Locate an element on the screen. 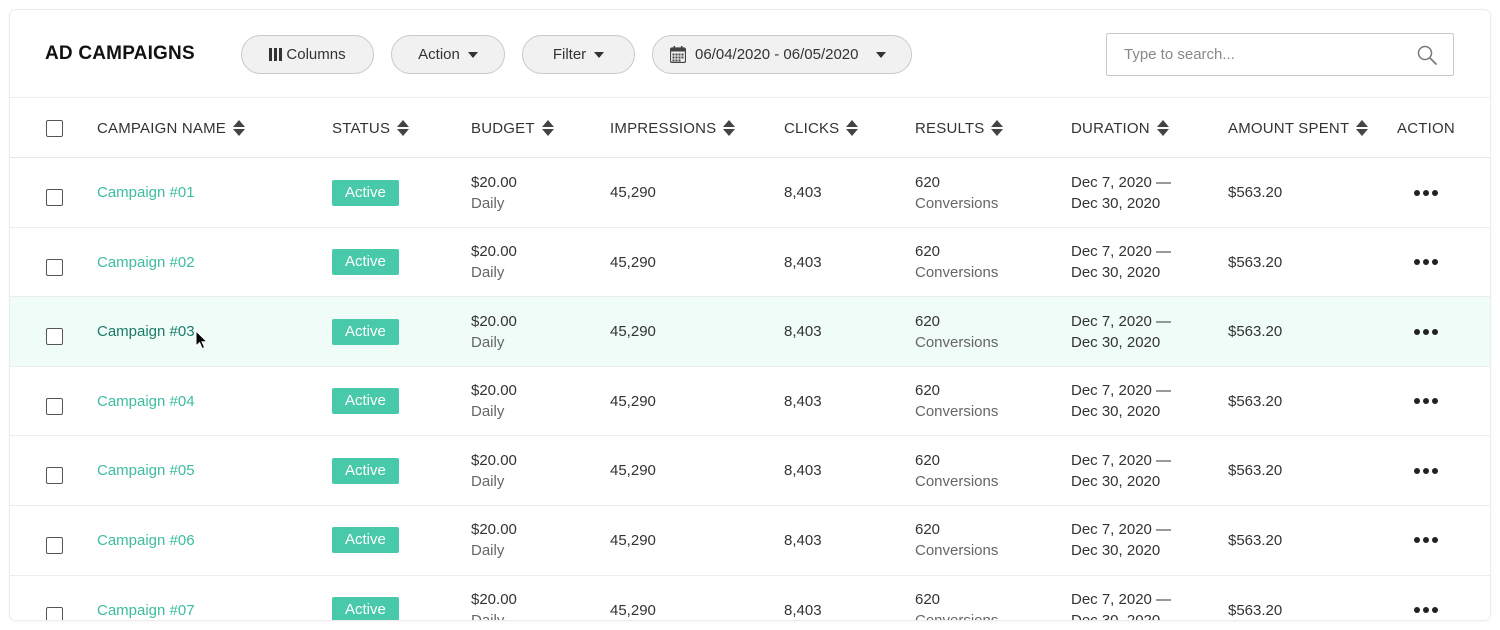 This screenshot has width=1500, height=630. columns-icon is located at coordinates (276, 54).